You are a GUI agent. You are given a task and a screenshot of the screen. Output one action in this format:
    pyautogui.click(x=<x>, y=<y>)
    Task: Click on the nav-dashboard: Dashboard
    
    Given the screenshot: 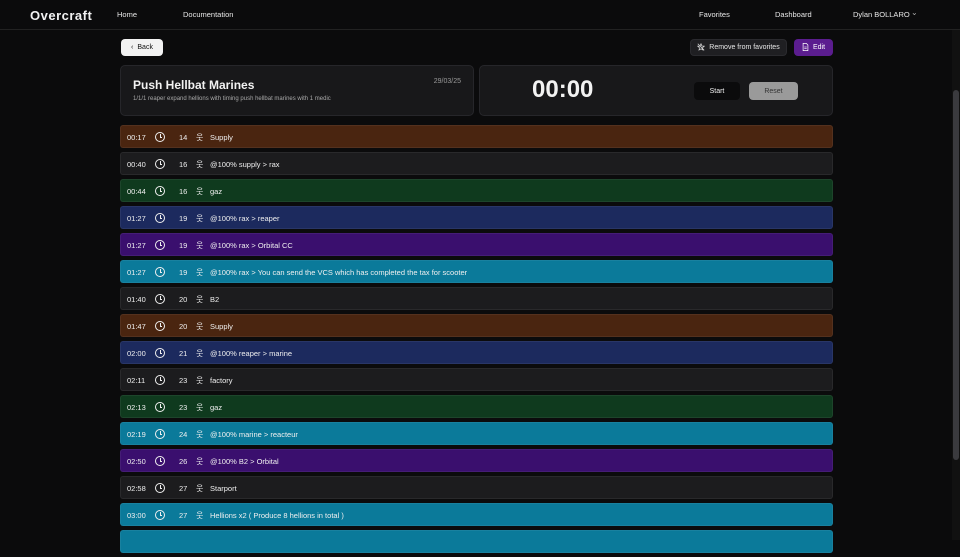 What is the action you would take?
    pyautogui.click(x=793, y=14)
    